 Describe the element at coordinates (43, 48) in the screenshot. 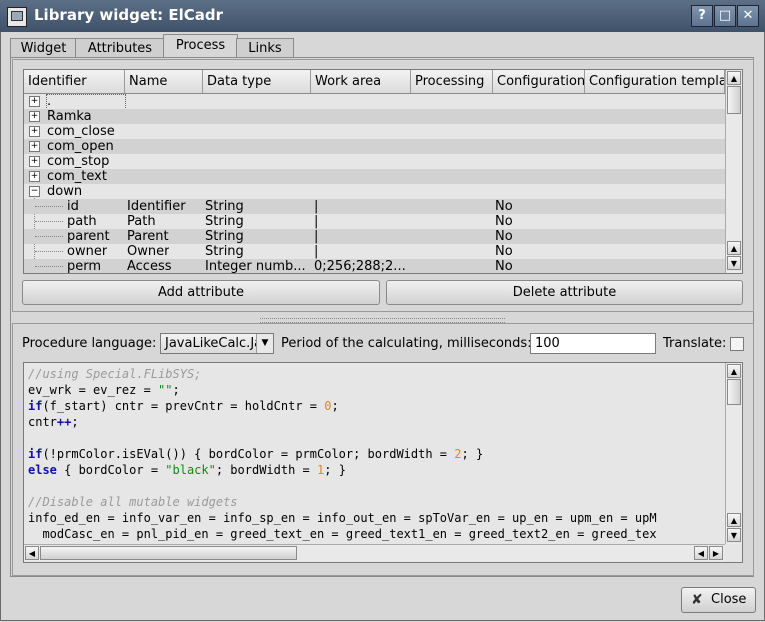

I see `tab-widget: Widget` at that location.